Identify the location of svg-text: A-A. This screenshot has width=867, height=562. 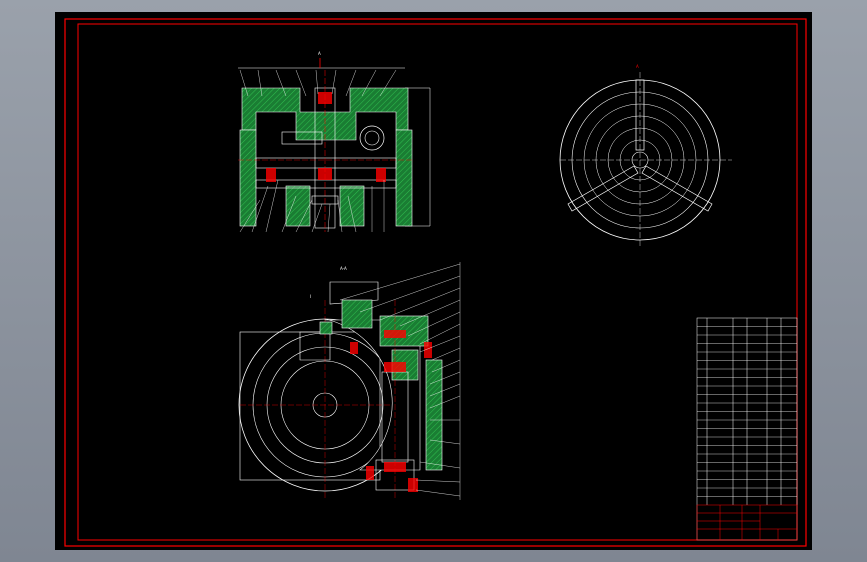
(343, 268).